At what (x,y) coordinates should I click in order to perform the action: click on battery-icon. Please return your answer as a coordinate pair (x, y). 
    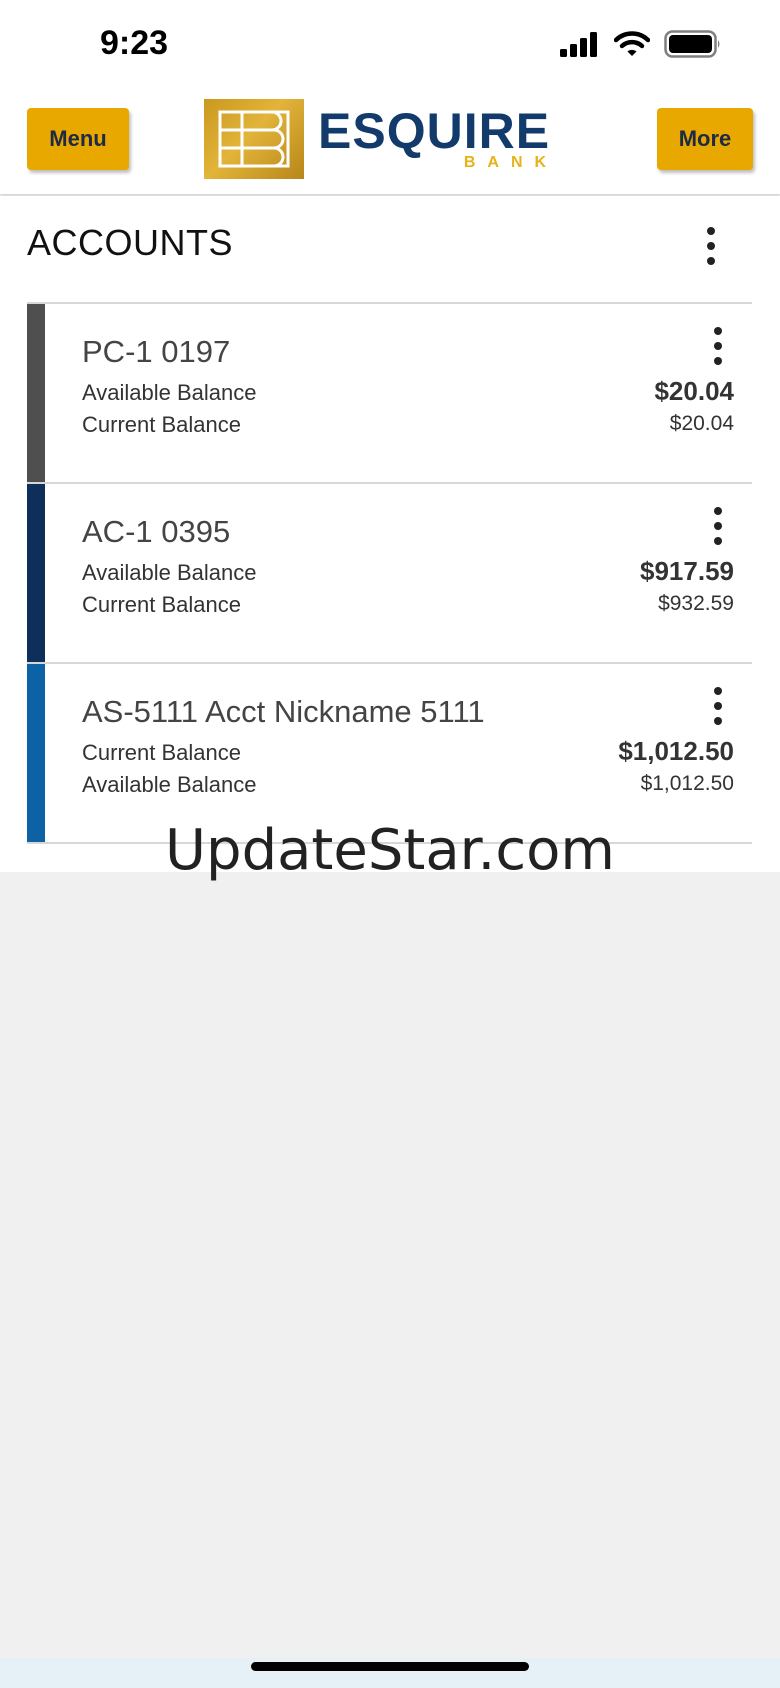
    Looking at the image, I should click on (693, 46).